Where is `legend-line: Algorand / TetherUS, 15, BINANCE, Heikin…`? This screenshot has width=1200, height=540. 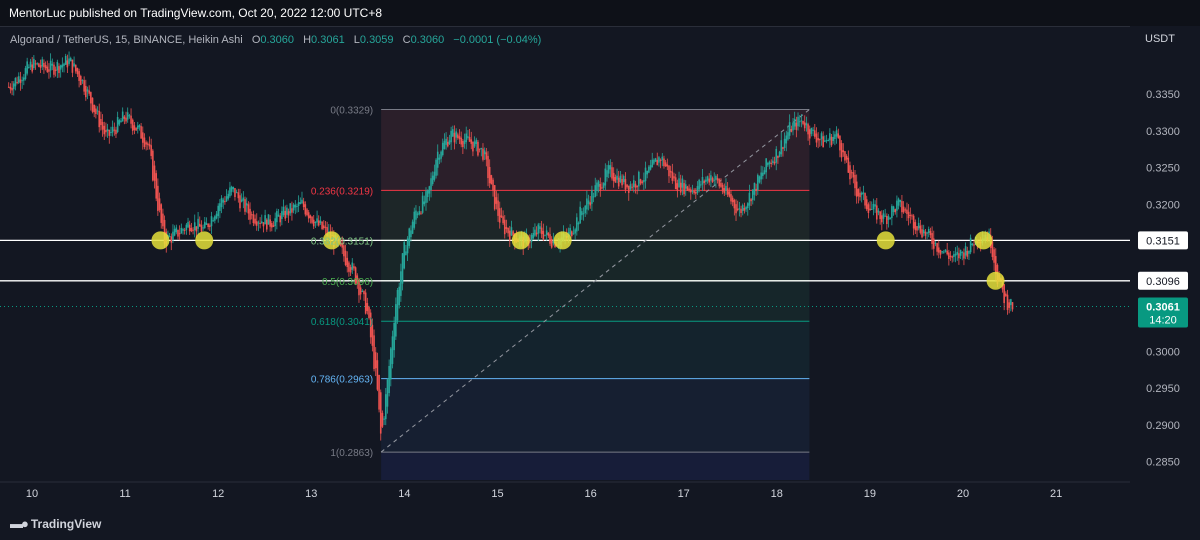
legend-line: Algorand / TetherUS, 15, BINANCE, Heikin… is located at coordinates (275, 40).